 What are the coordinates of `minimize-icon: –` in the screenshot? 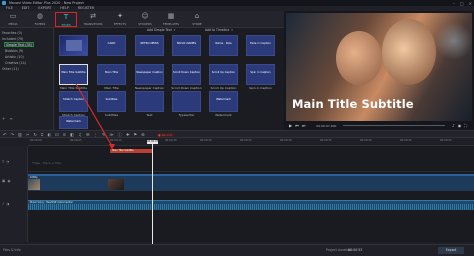 It's located at (454, 3).